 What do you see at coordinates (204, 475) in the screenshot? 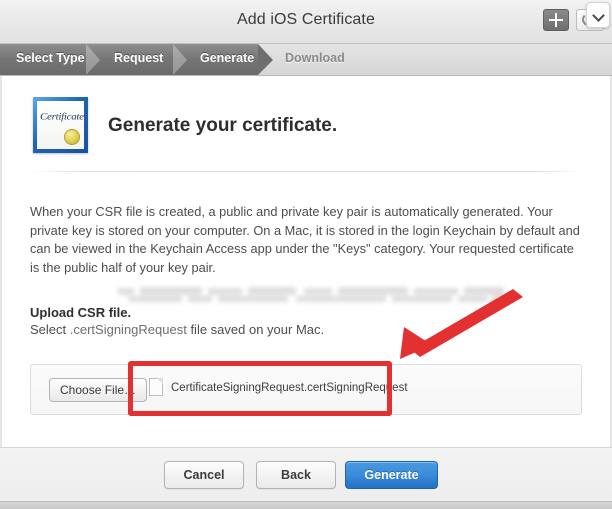
I see `cancel-button: Cancel` at bounding box center [204, 475].